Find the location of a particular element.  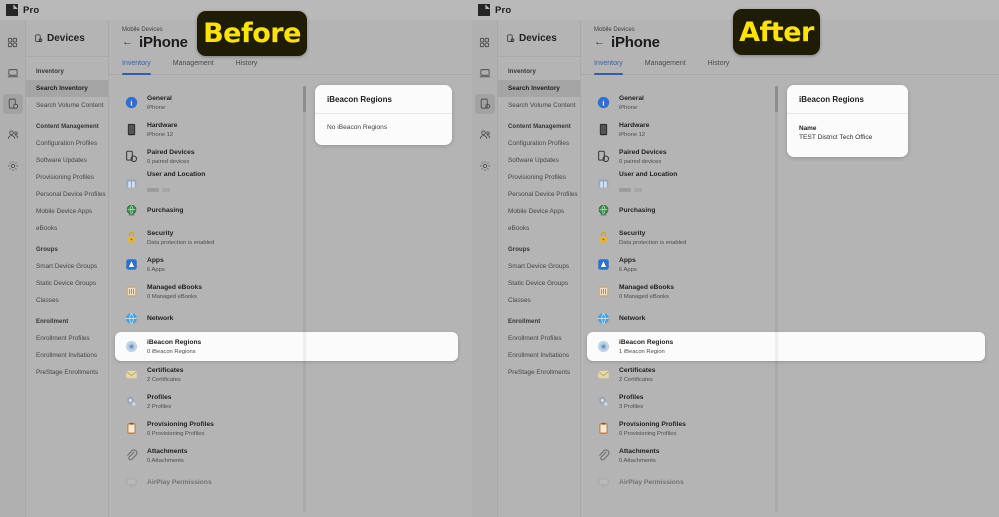

purchasing-icon is located at coordinates (603, 210).